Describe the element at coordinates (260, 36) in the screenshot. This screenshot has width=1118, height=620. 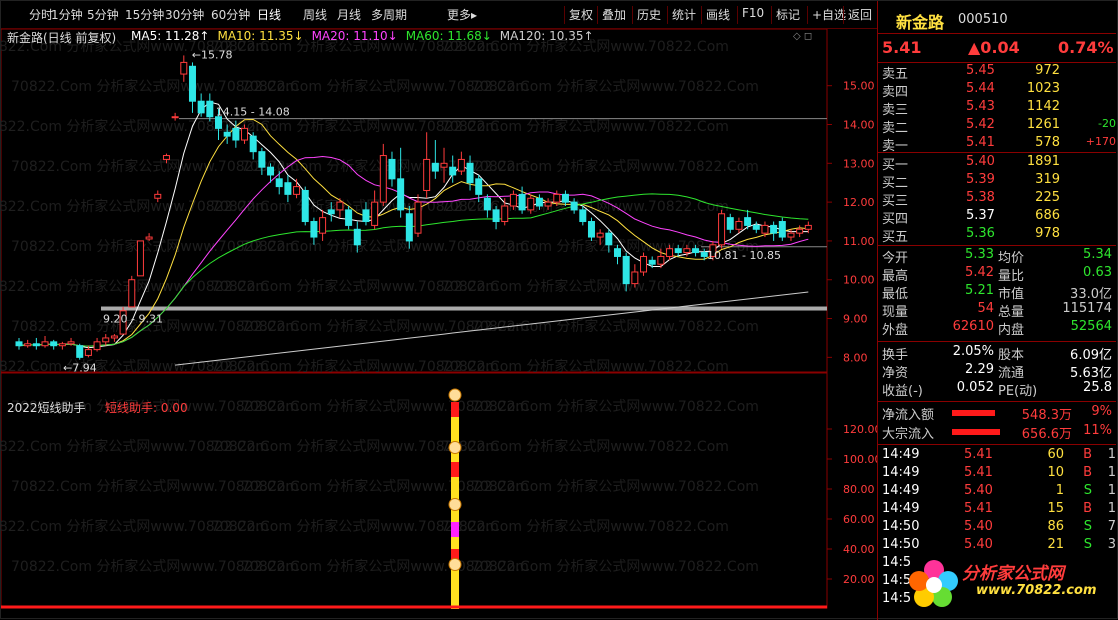
I see `ma-label: MA10: 11.35↓` at that location.